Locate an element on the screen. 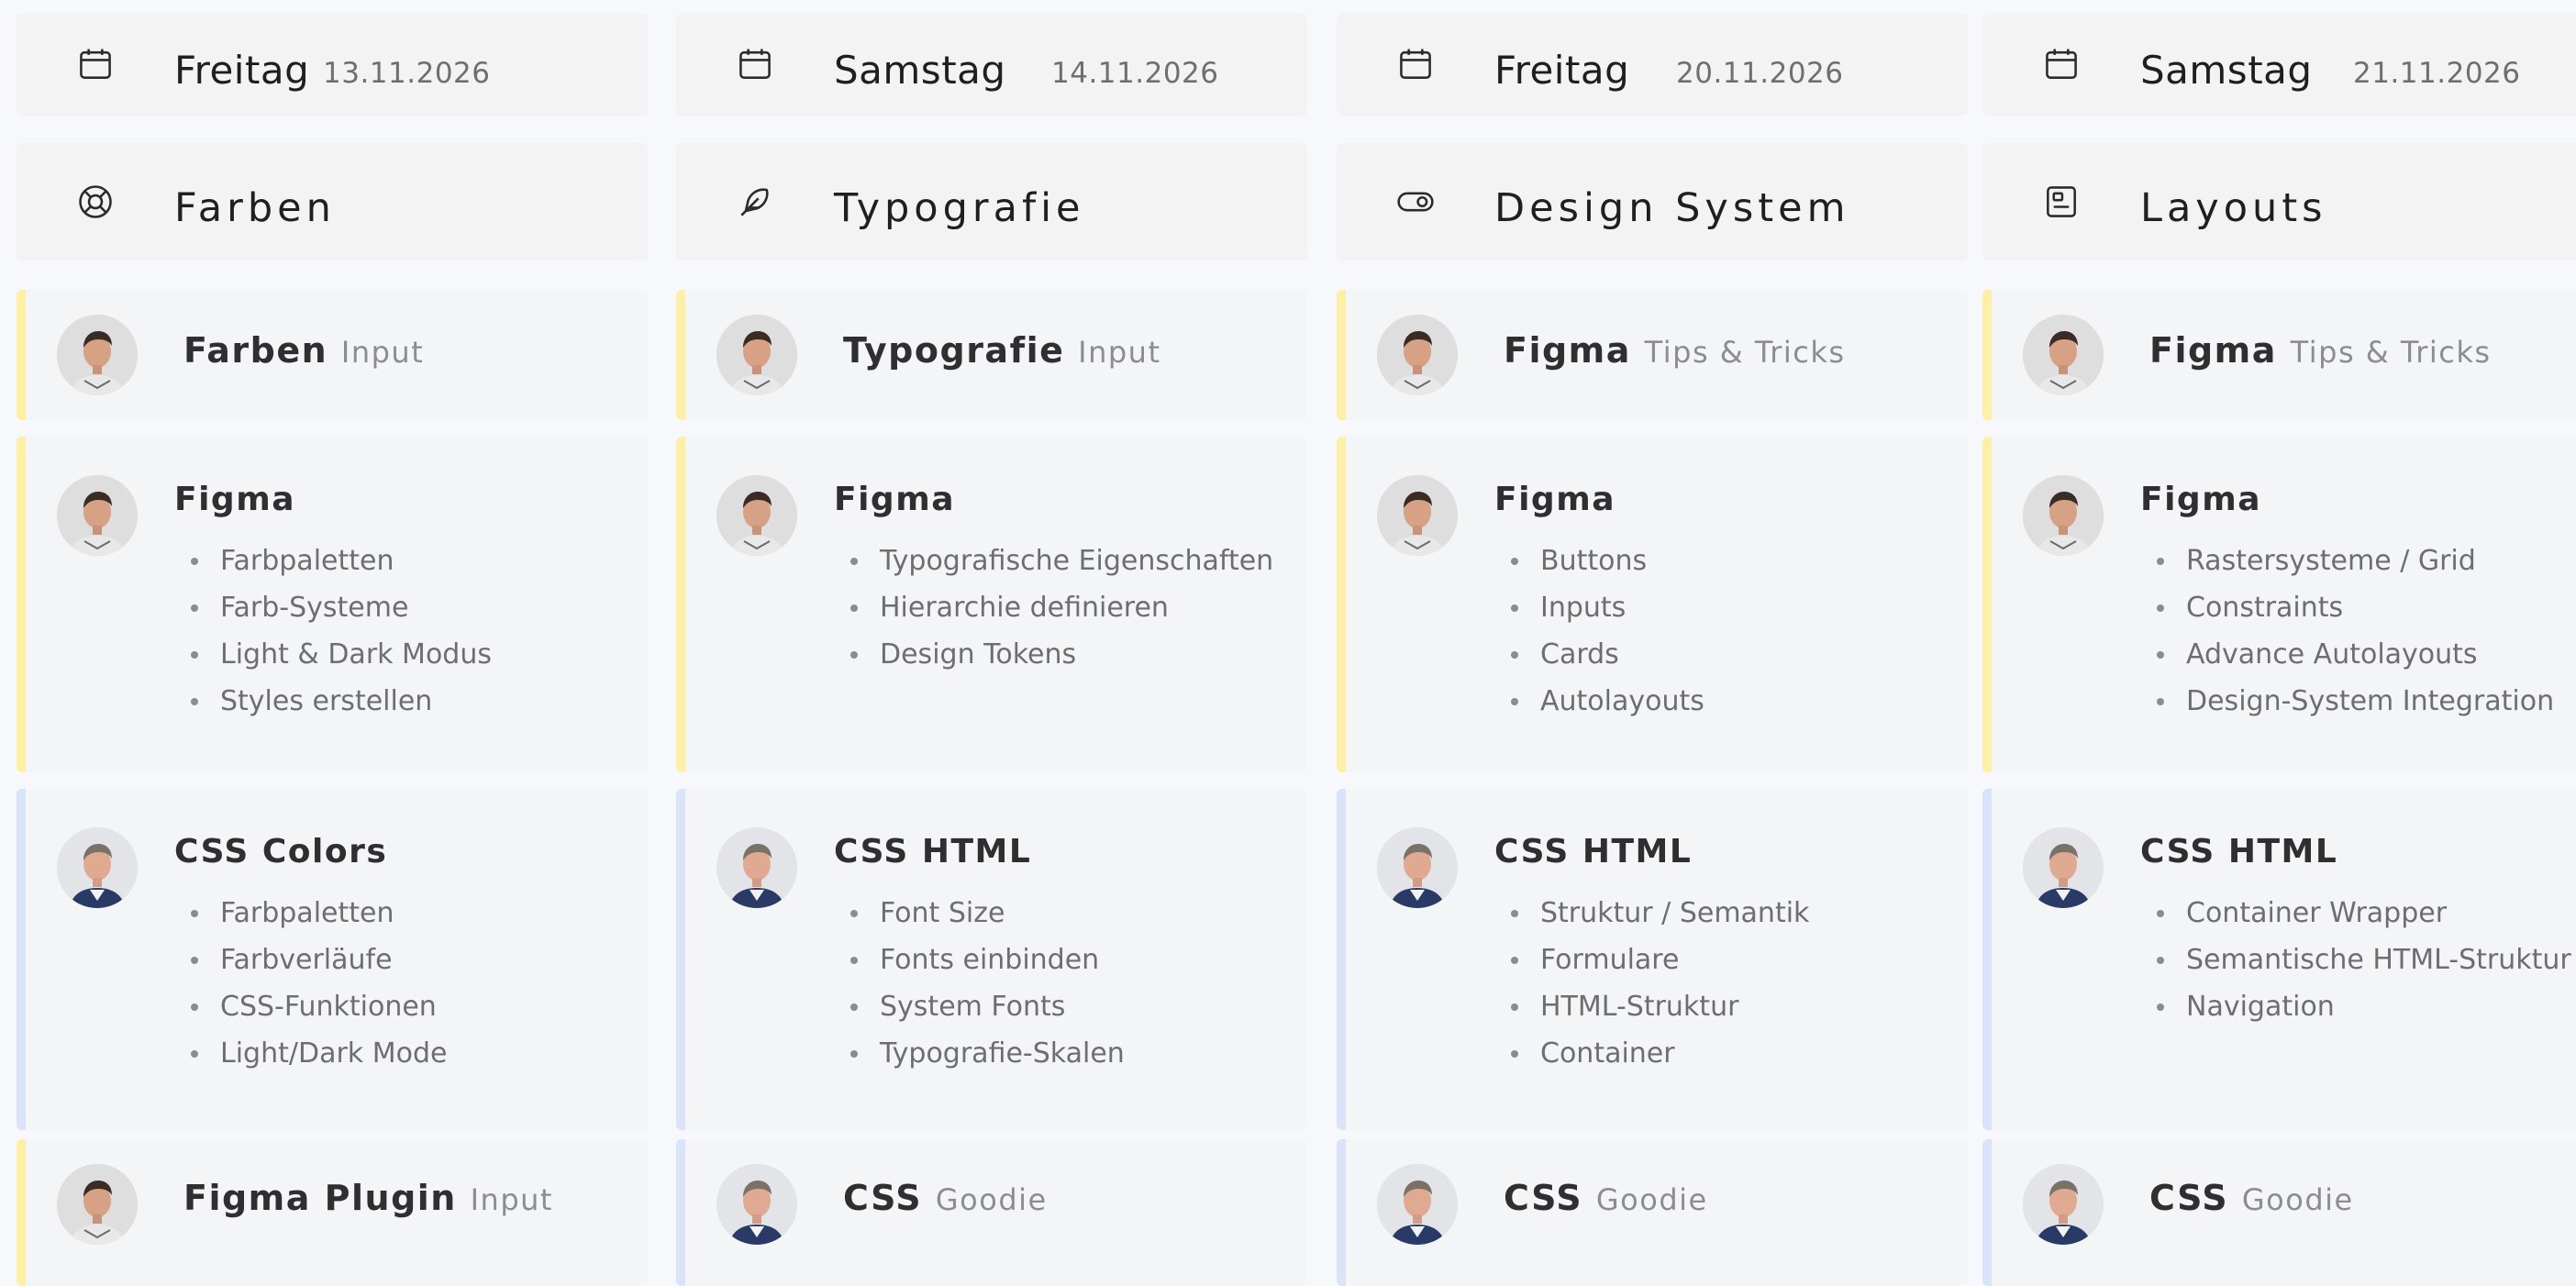 The width and height of the screenshot is (2576, 1286). session-card: Figma Buttons Inputs Cards Autolayouts is located at coordinates (1652, 604).